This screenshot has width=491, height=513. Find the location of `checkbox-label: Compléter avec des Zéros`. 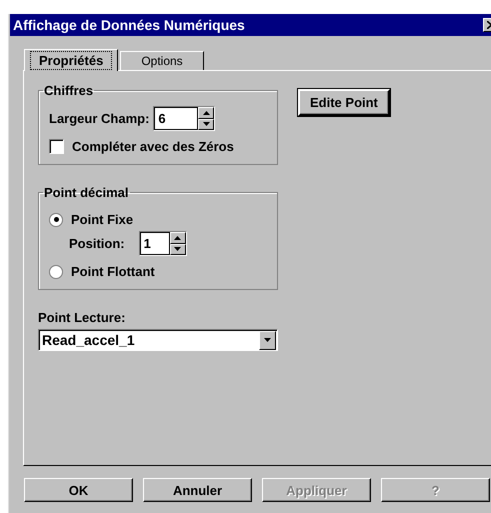

checkbox-label: Compléter avec des Zéros is located at coordinates (153, 146).